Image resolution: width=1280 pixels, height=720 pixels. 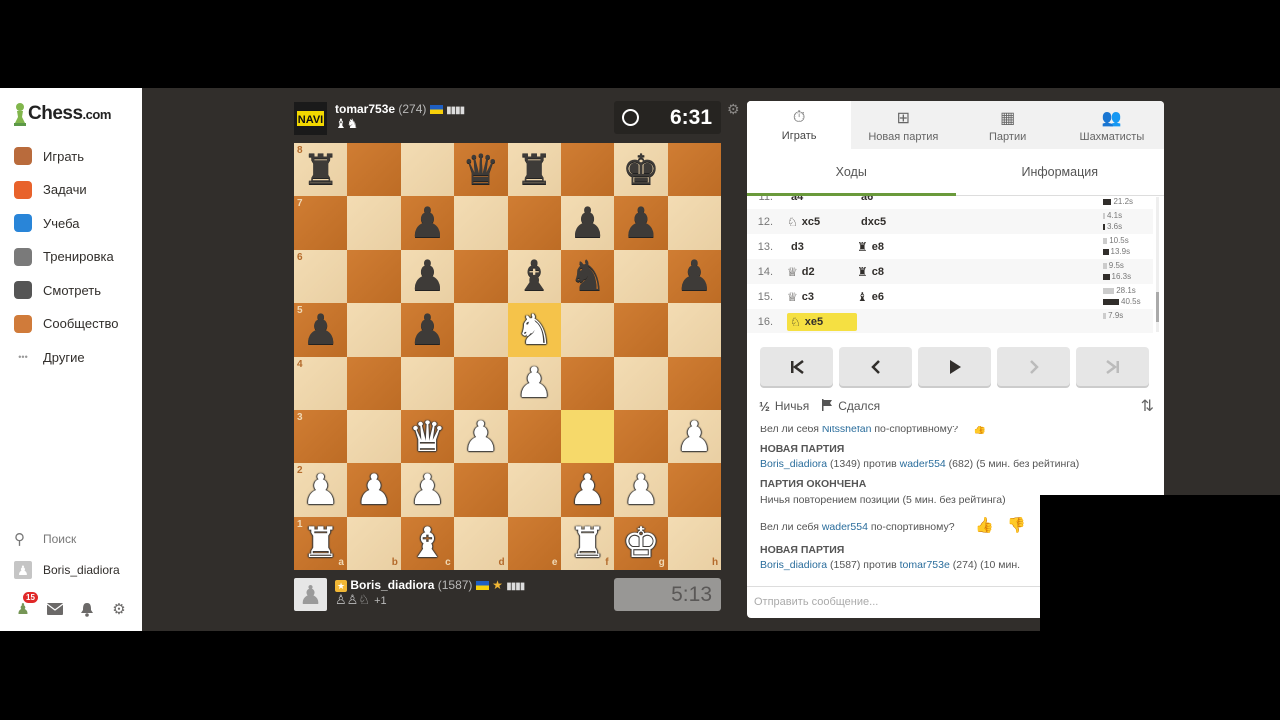 What do you see at coordinates (47, 223) in the screenshot?
I see `sidebar-item-2: Учеба` at bounding box center [47, 223].